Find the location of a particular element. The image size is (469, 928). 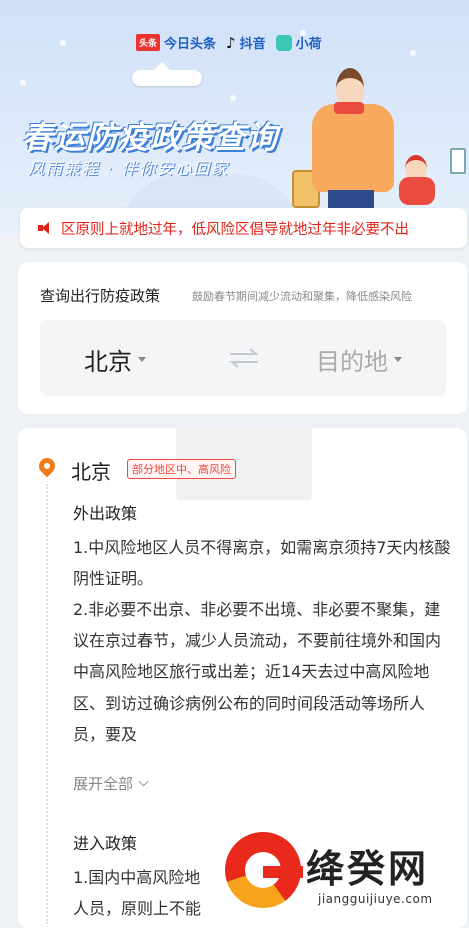

expand-all-button: 展开全部 is located at coordinates (111, 783).